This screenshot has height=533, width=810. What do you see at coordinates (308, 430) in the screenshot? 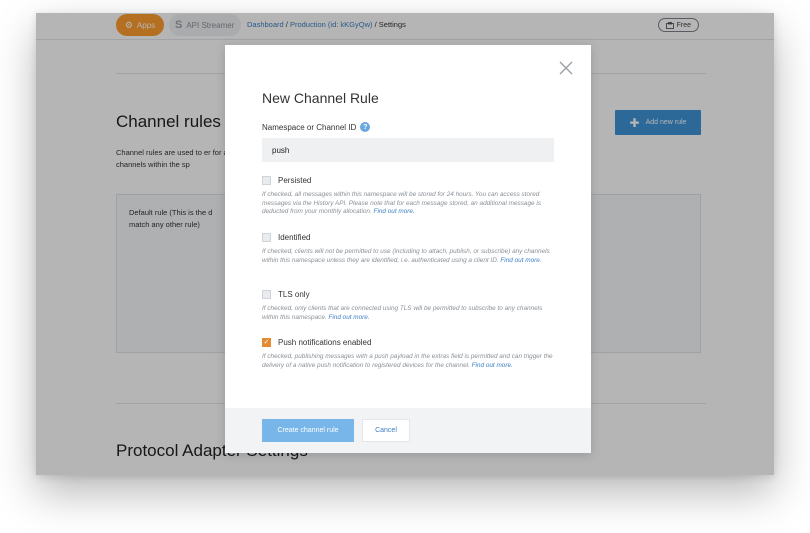
I see `create-channel-rule-button: Create channel rule` at bounding box center [308, 430].